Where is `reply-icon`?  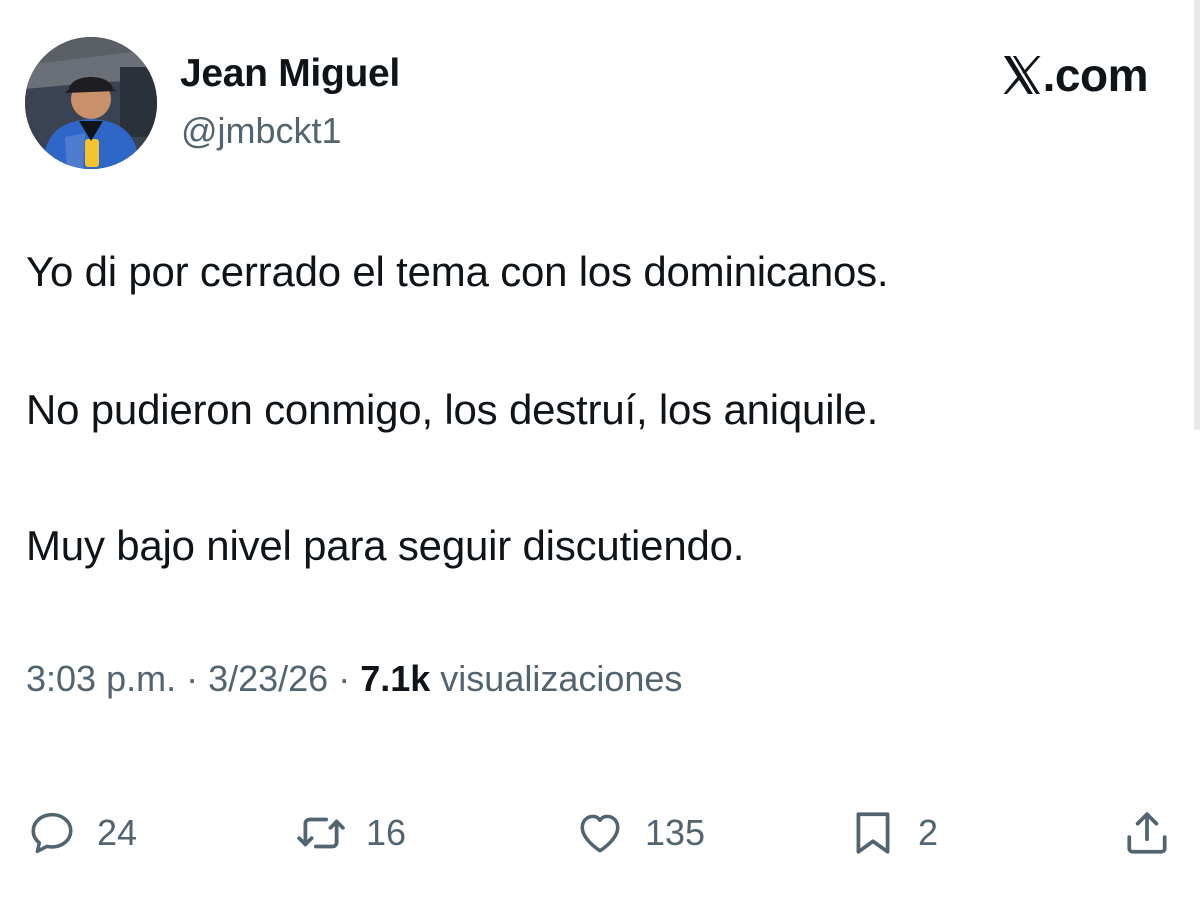
reply-icon is located at coordinates (52, 833).